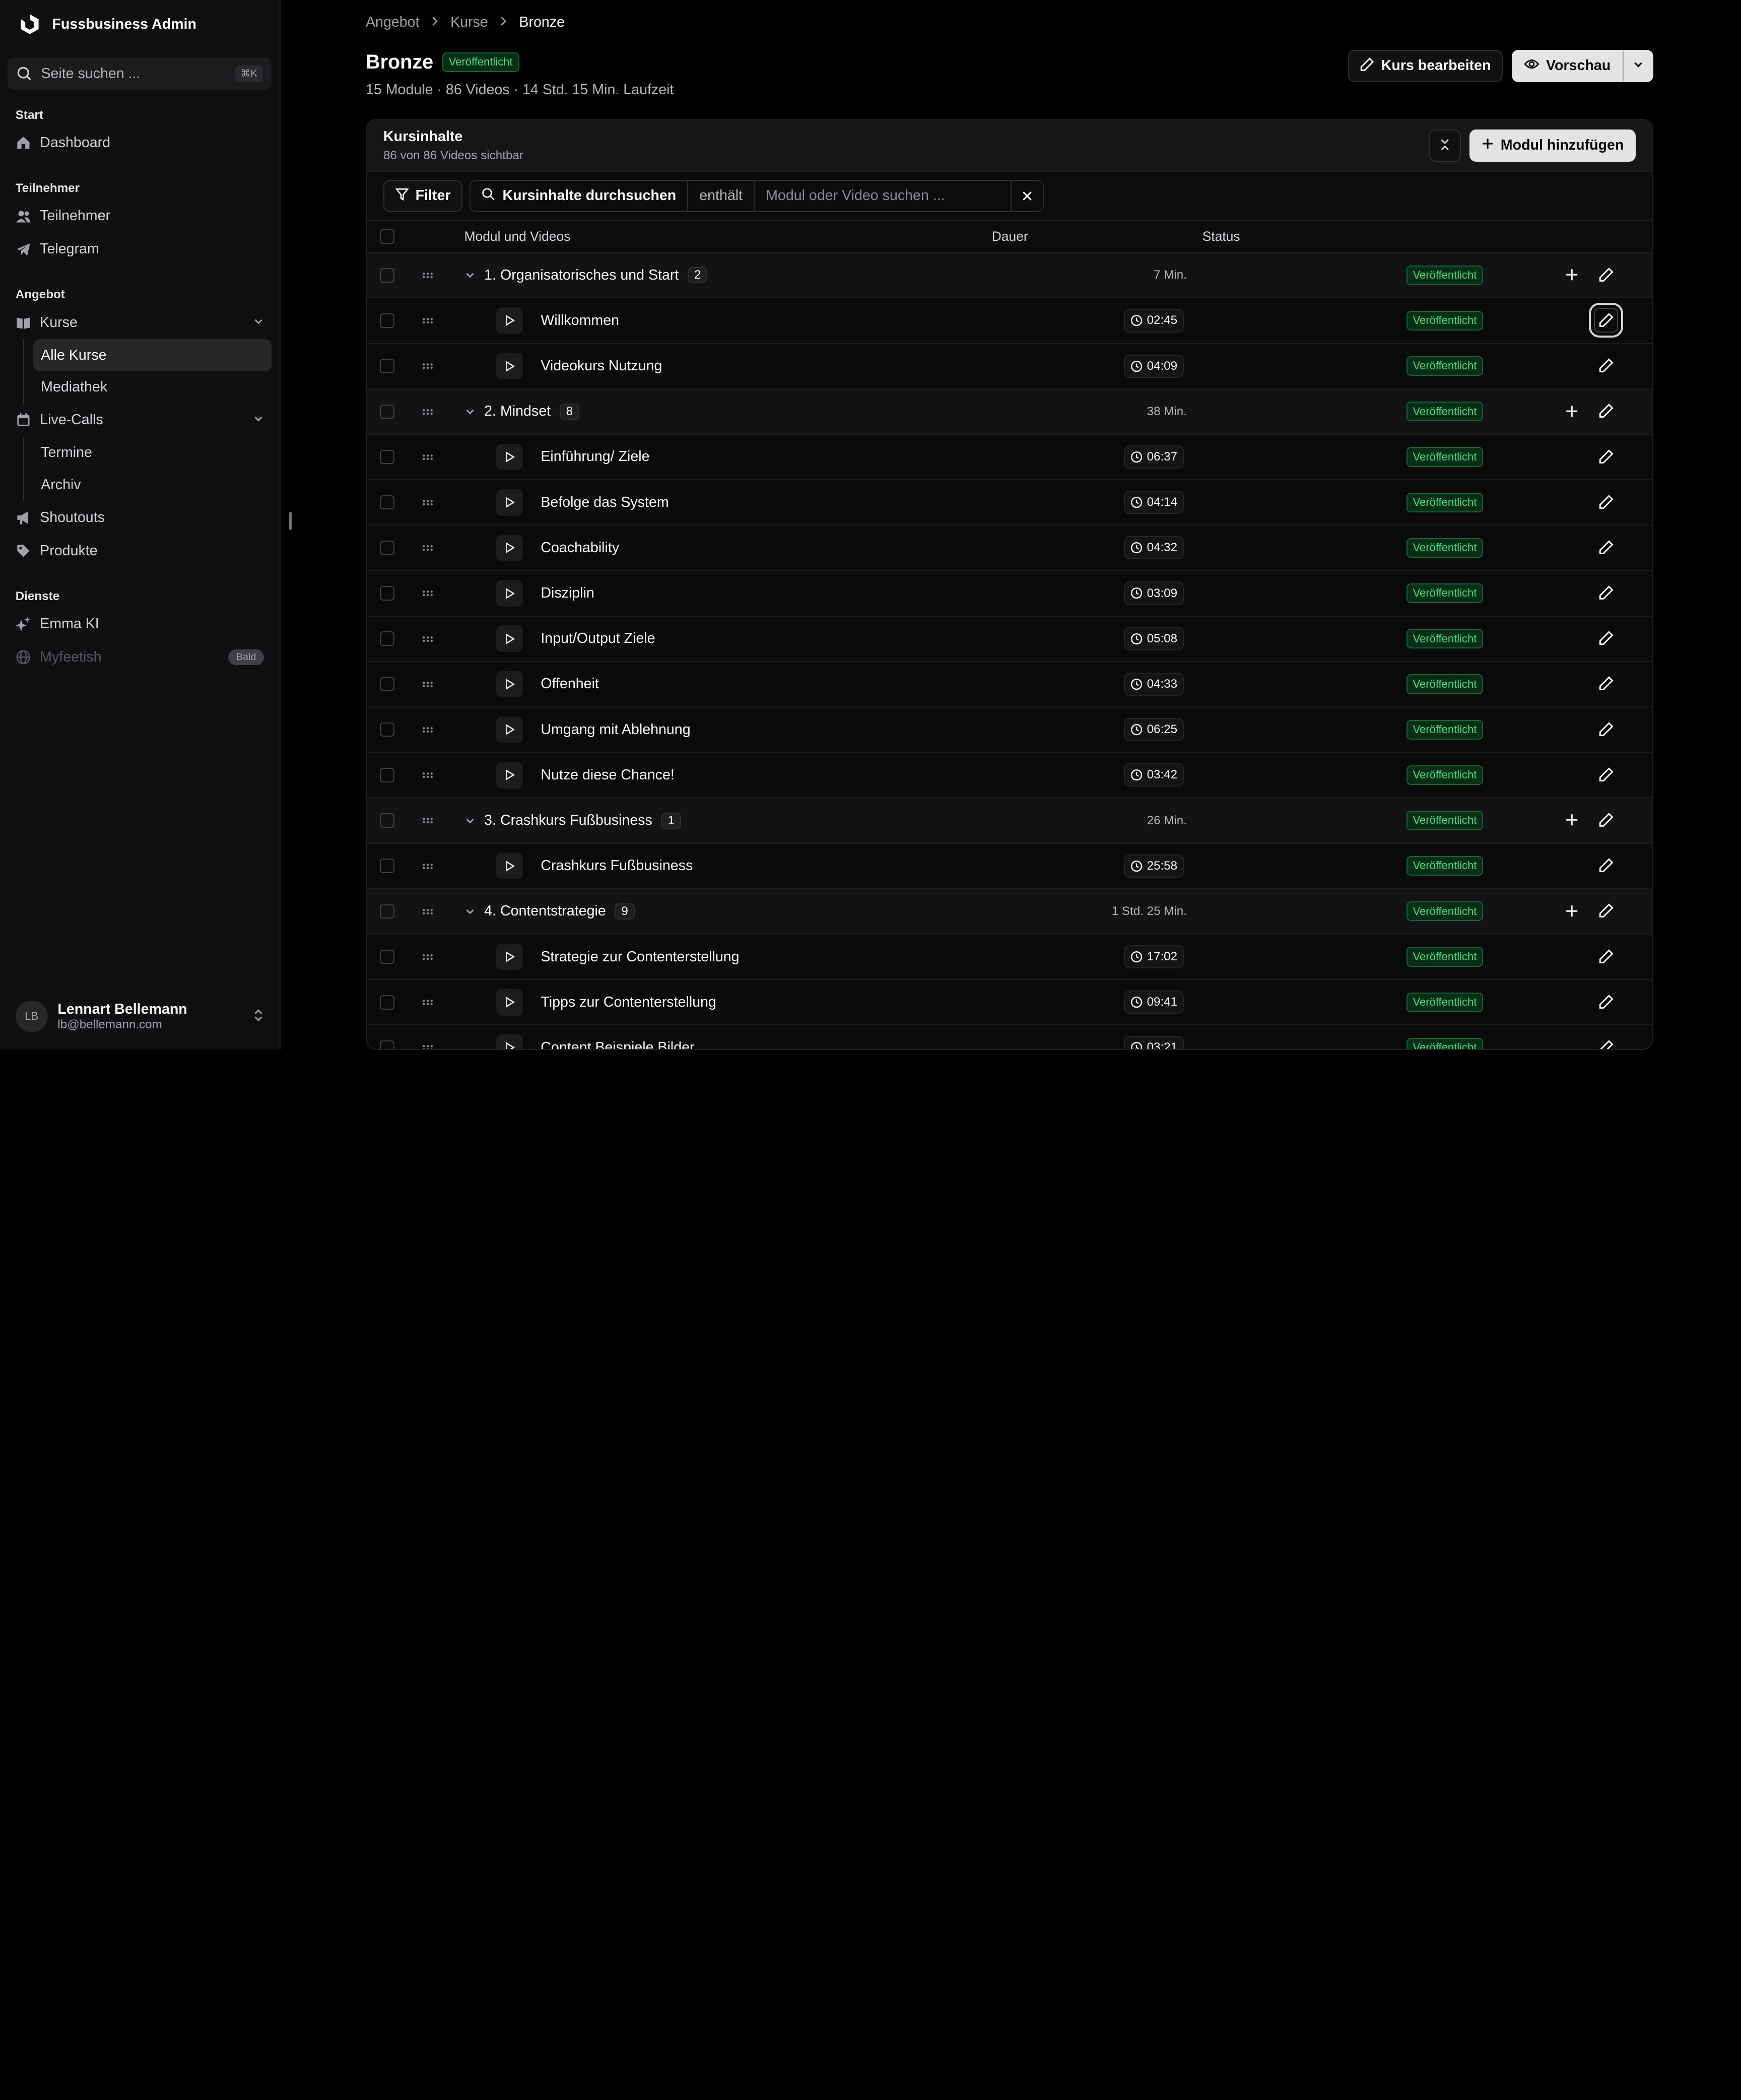  I want to click on edit-course-button: Kurs bearbeiten, so click(1425, 66).